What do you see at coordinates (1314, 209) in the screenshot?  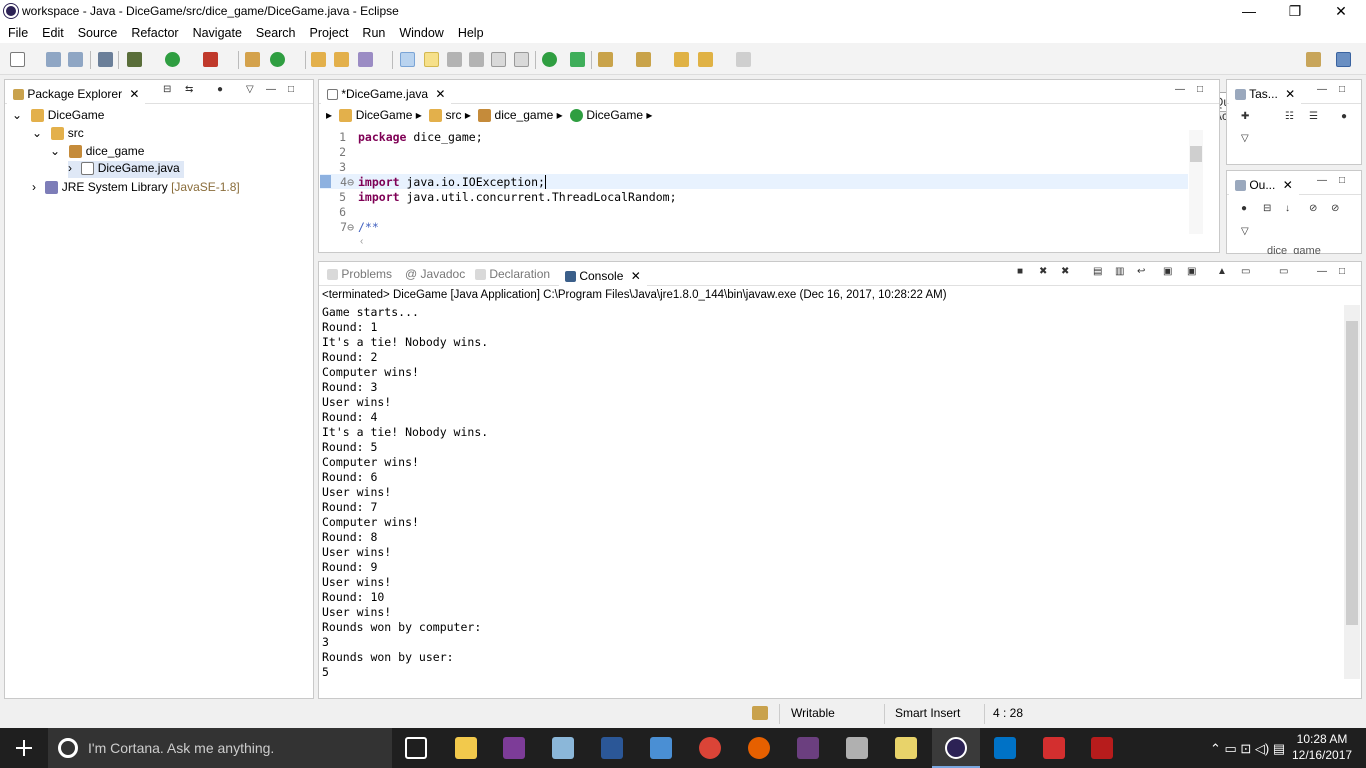 I see `hide-fields-icon: ⊘` at bounding box center [1314, 209].